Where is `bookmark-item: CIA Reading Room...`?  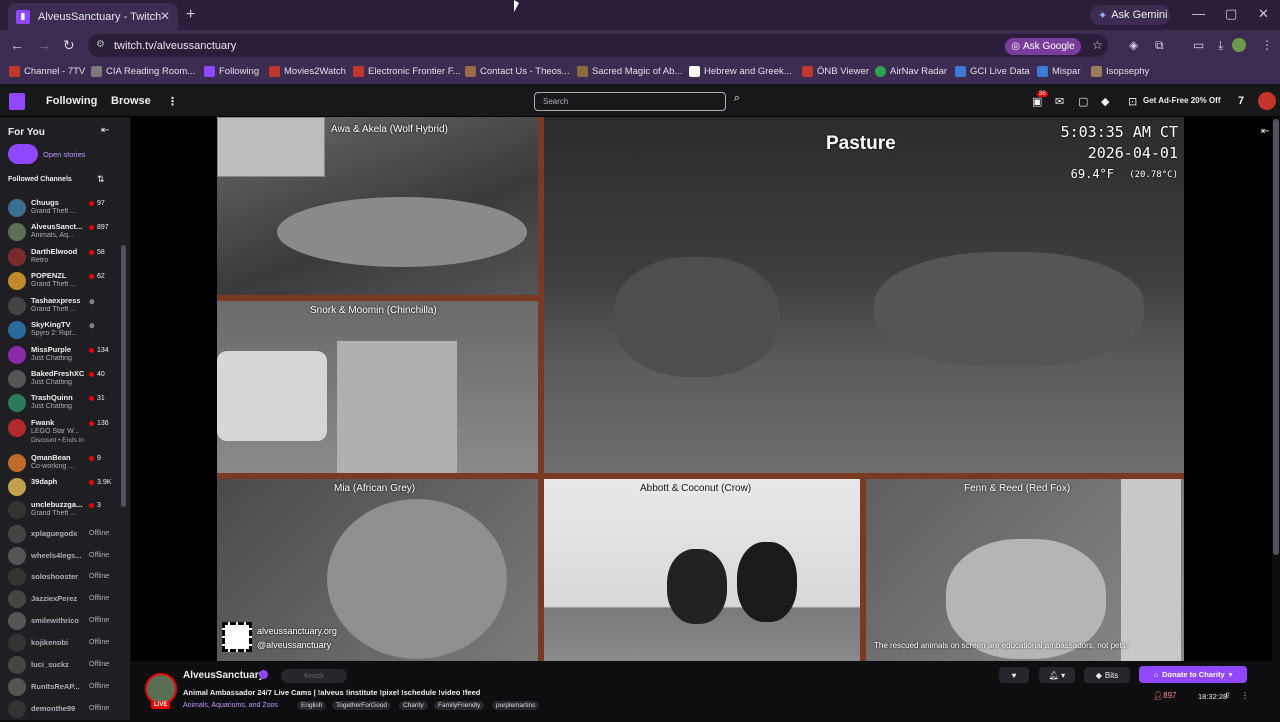 bookmark-item: CIA Reading Room... is located at coordinates (143, 71).